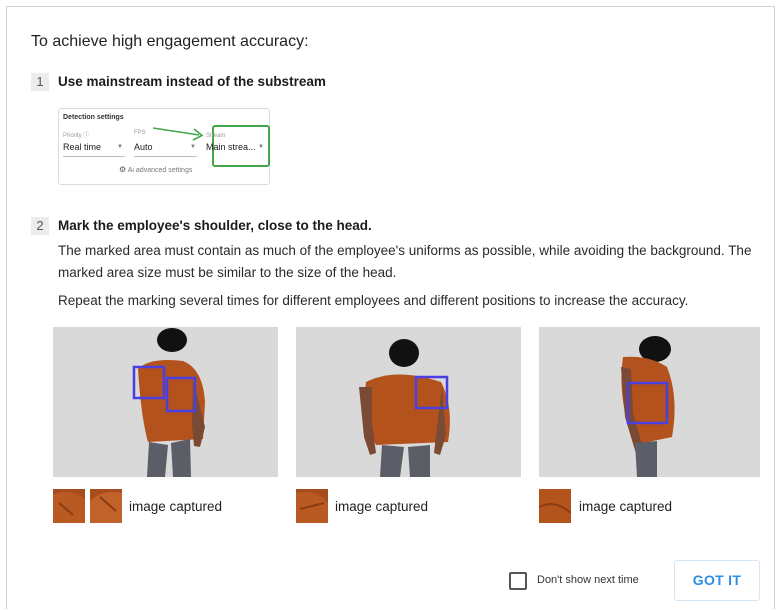 The image size is (781, 610). I want to click on priority-underline, so click(94, 156).